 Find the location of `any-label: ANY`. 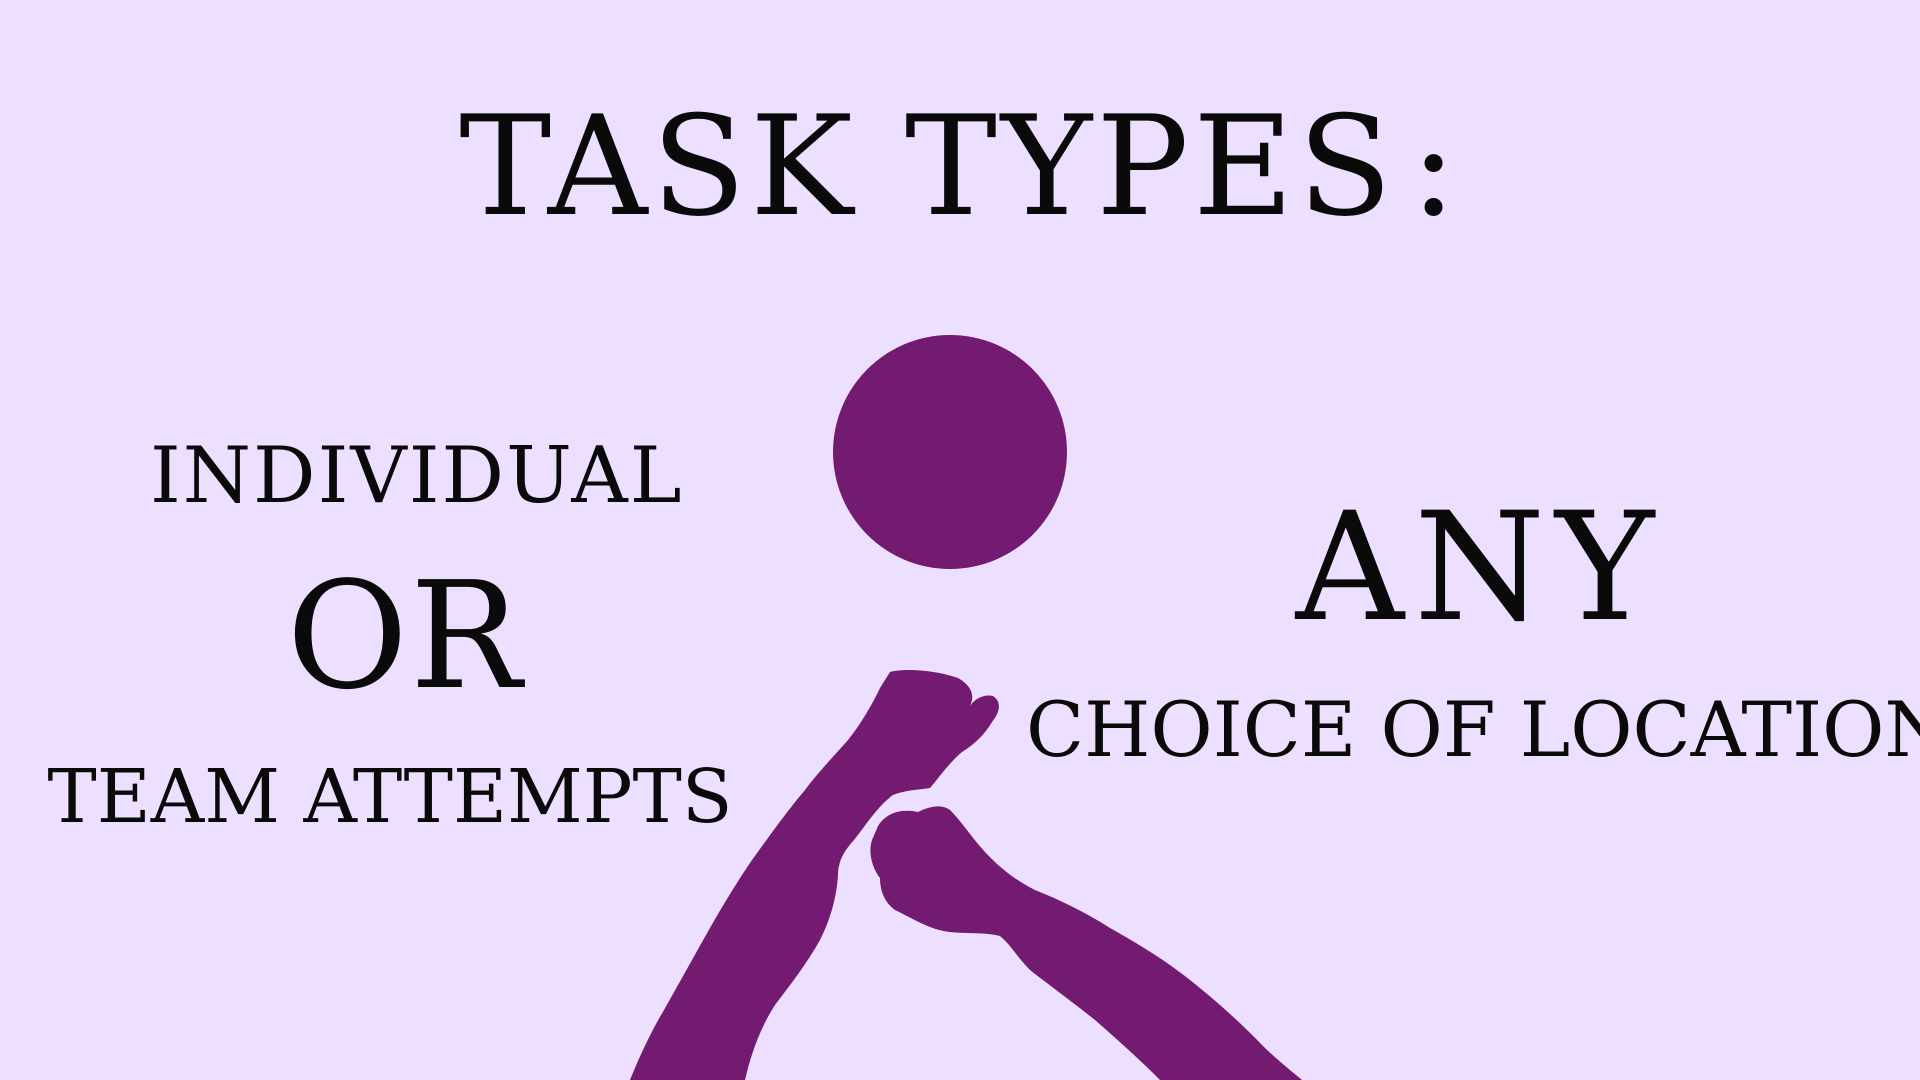

any-label: ANY is located at coordinates (1480, 568).